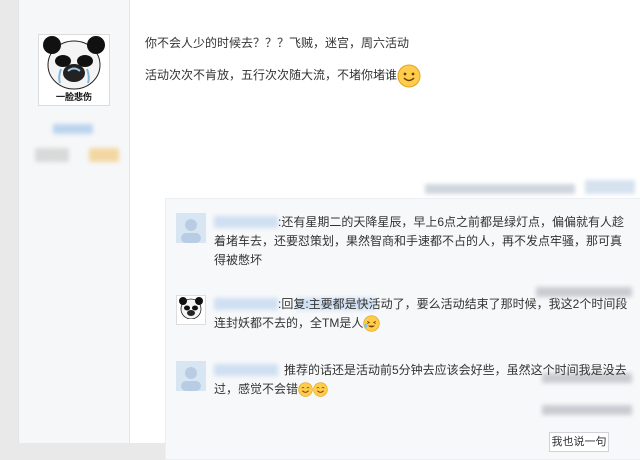 The height and width of the screenshot is (460, 640). I want to click on author-avatar: 一脸悲伤, so click(74, 70).